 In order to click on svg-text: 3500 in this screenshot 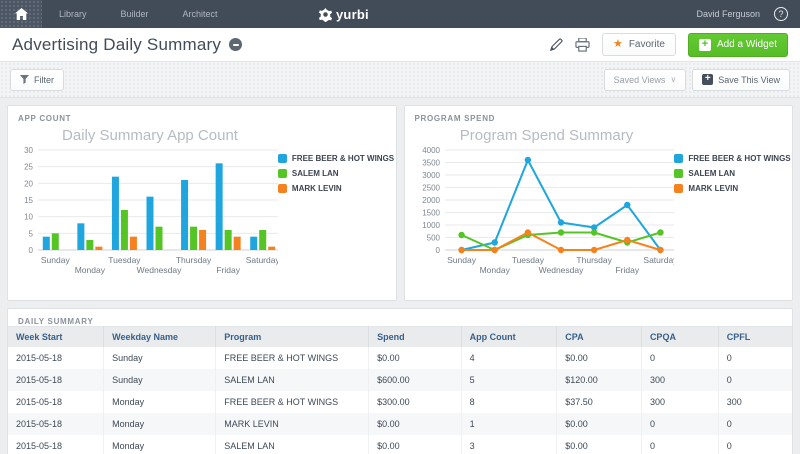, I will do `click(431, 163)`.